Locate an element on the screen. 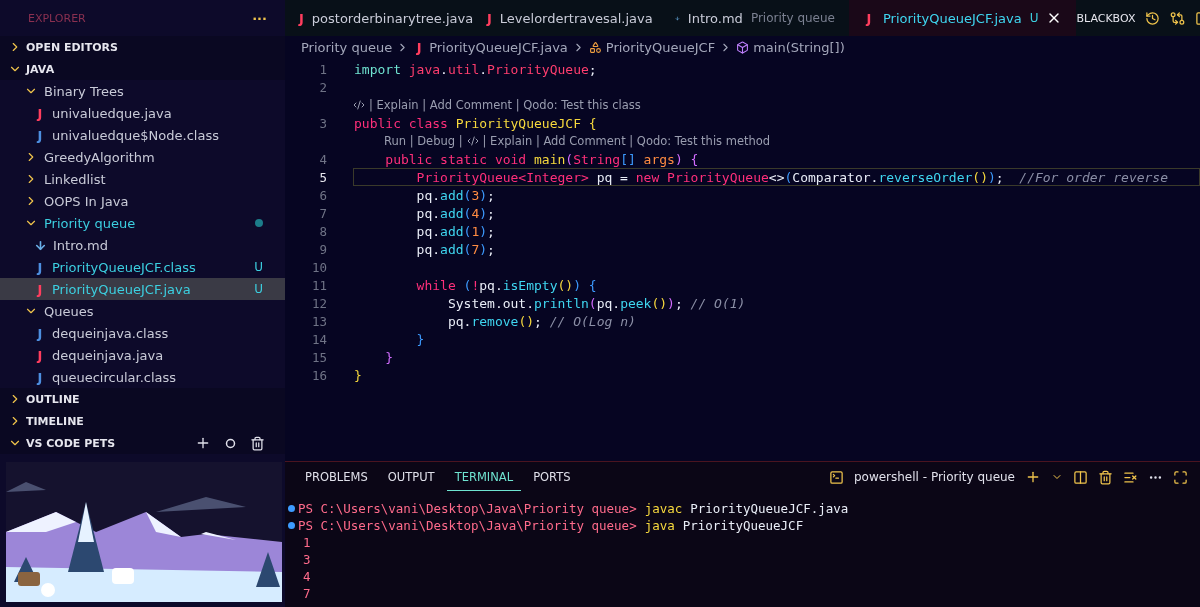 The width and height of the screenshot is (1200, 607). line-number: 12 is located at coordinates (318, 303).